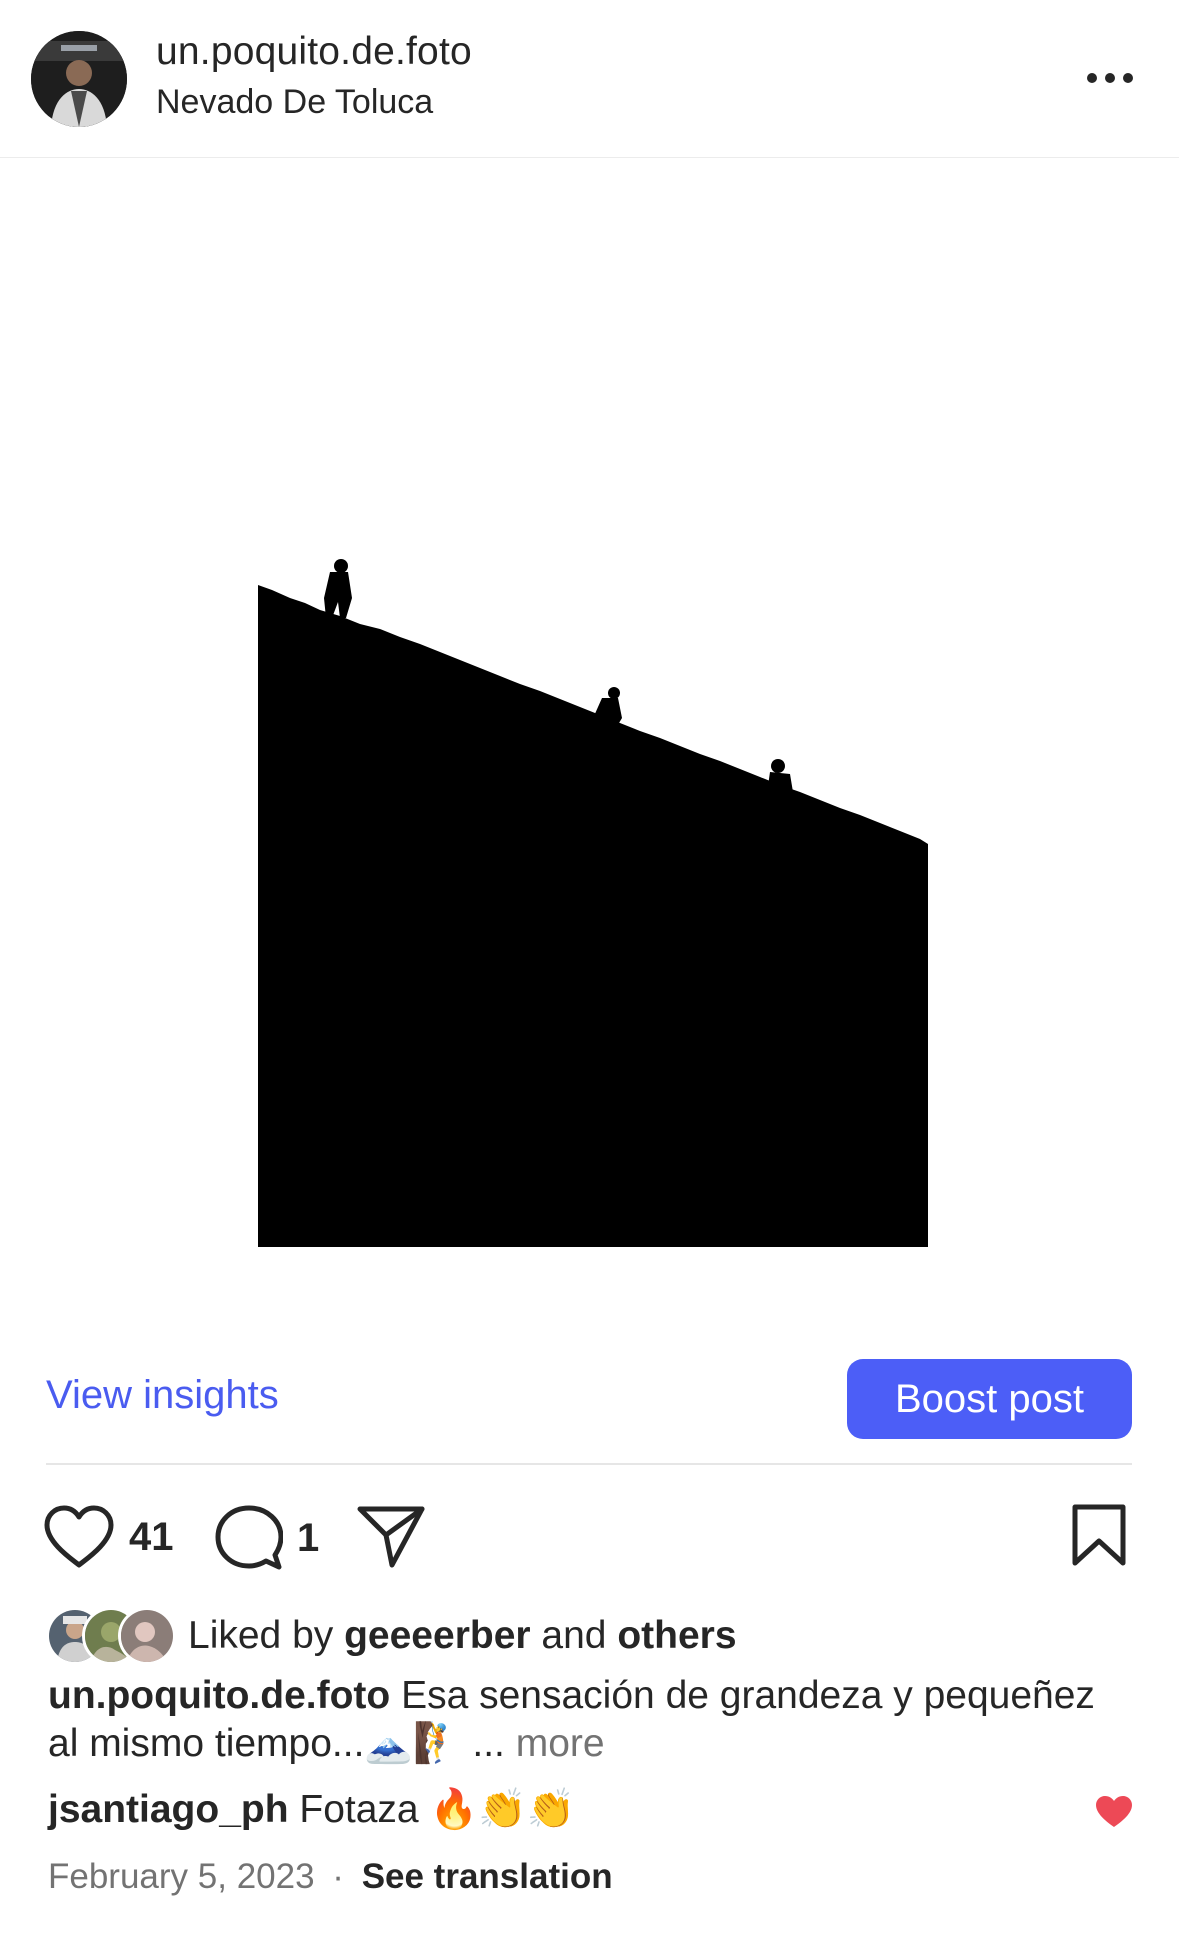  I want to click on post-meta: February 5, 2023 · See translation, so click(330, 1877).